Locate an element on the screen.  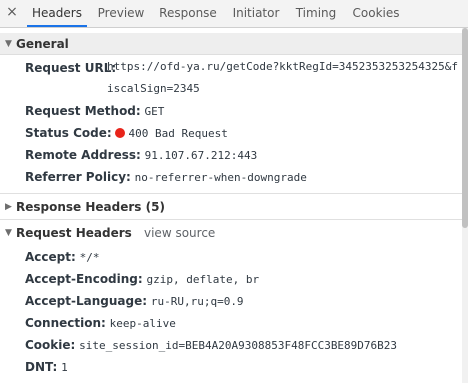
request-header-row: DNT: 1 is located at coordinates (46, 367).